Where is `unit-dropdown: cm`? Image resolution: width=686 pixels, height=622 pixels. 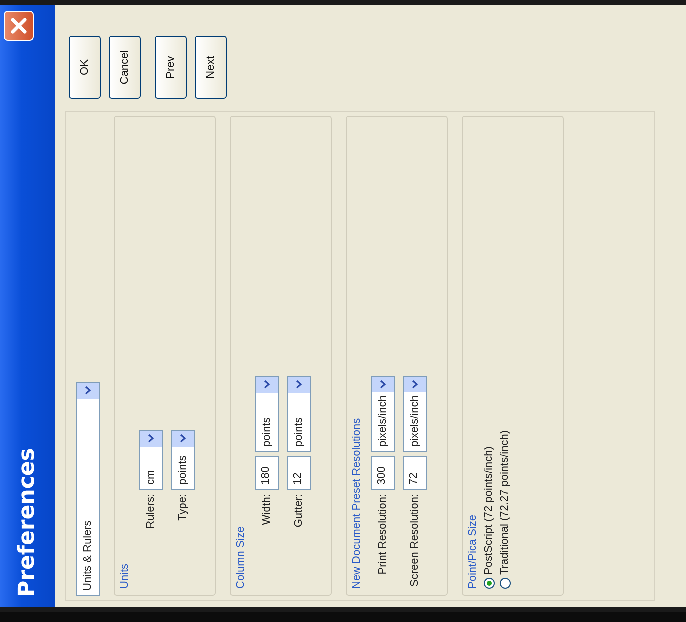 unit-dropdown: cm is located at coordinates (151, 460).